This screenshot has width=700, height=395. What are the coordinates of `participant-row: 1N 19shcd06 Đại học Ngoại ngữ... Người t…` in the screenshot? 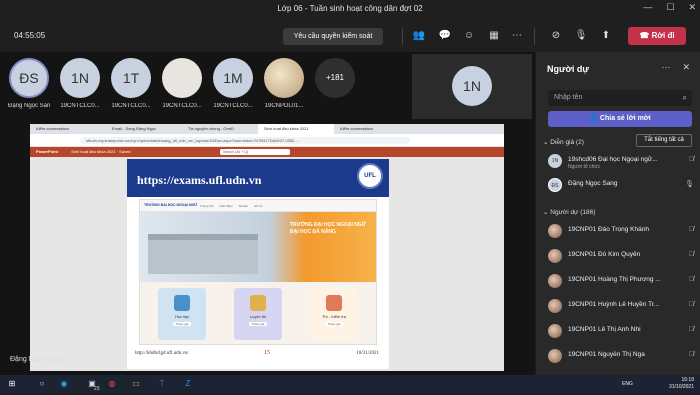 It's located at (621, 162).